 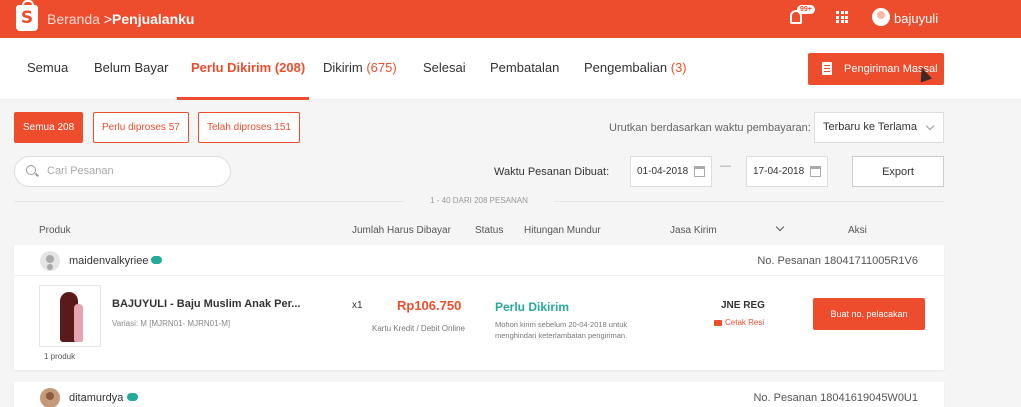 I want to click on filter-perlu-diproses: Perlu diproses 57, so click(x=141, y=127).